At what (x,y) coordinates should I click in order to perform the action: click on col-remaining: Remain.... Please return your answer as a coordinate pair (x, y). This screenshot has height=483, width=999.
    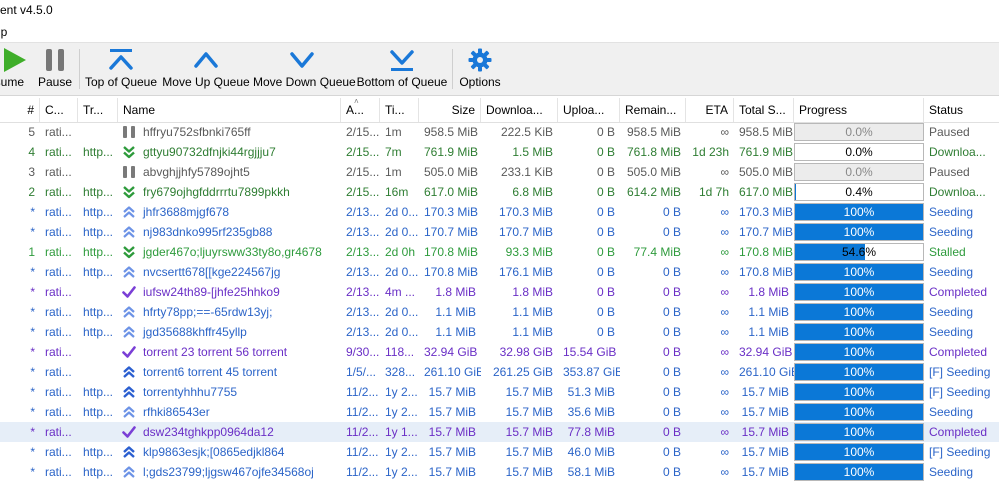
    Looking at the image, I should click on (653, 110).